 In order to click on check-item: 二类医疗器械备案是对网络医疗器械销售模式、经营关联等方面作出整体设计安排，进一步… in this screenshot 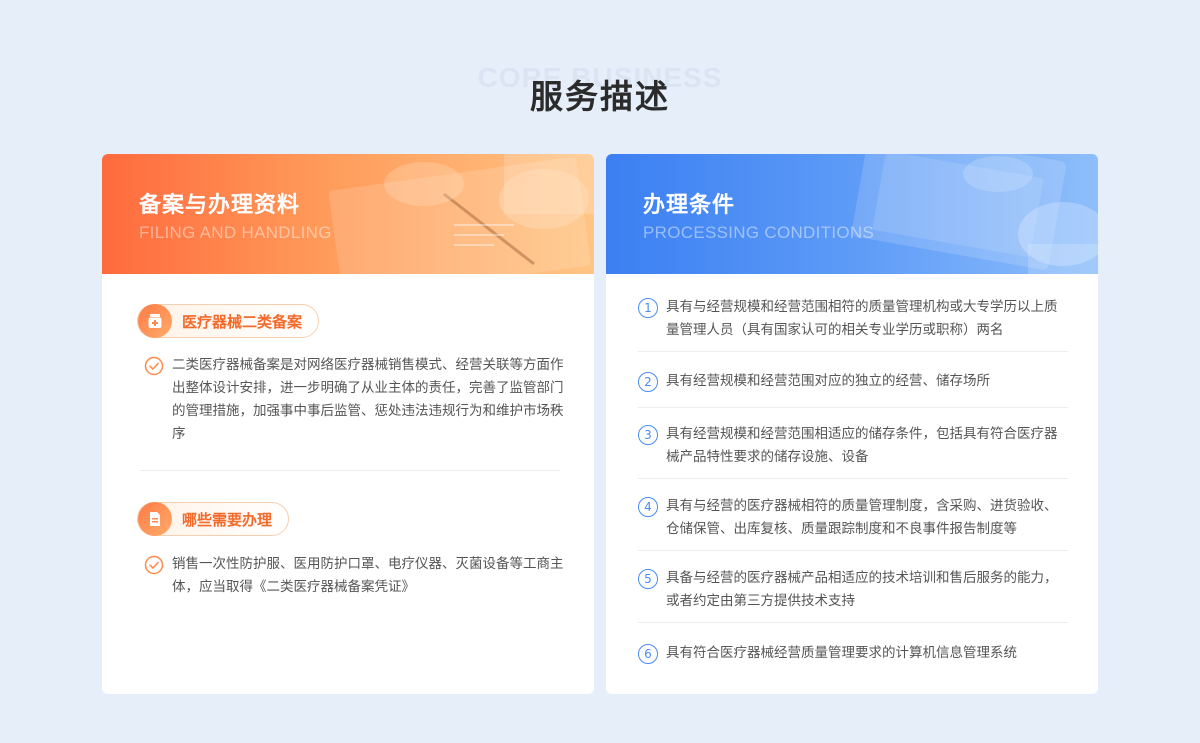, I will do `click(354, 400)`.